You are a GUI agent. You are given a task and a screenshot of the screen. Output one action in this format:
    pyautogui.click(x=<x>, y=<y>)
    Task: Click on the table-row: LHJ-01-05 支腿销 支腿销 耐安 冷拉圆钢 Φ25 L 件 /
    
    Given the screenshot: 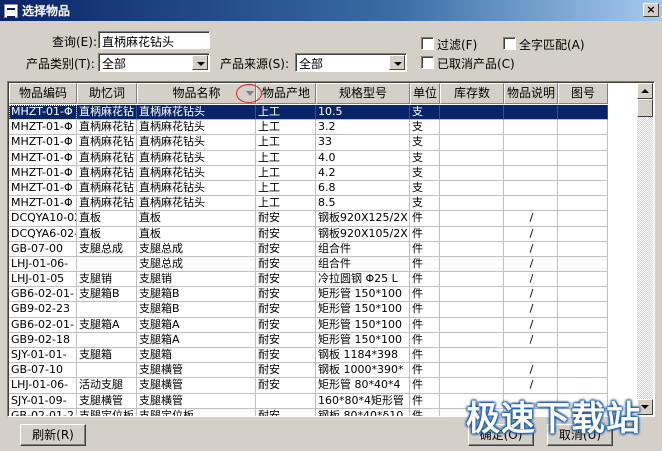 What is the action you would take?
    pyautogui.click(x=308, y=280)
    